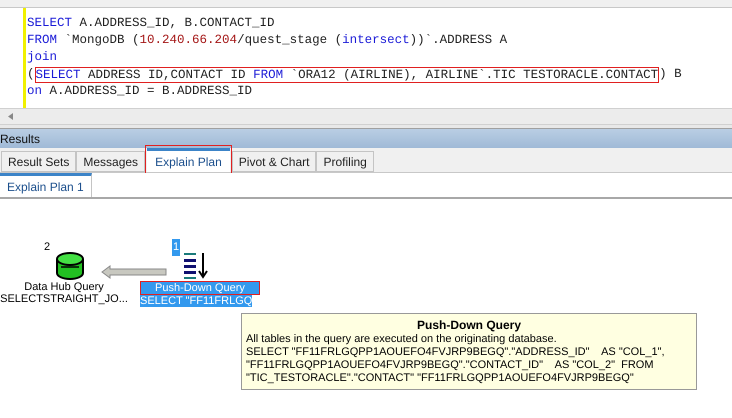  Describe the element at coordinates (38, 161) in the screenshot. I see `tab: Result Sets` at that location.